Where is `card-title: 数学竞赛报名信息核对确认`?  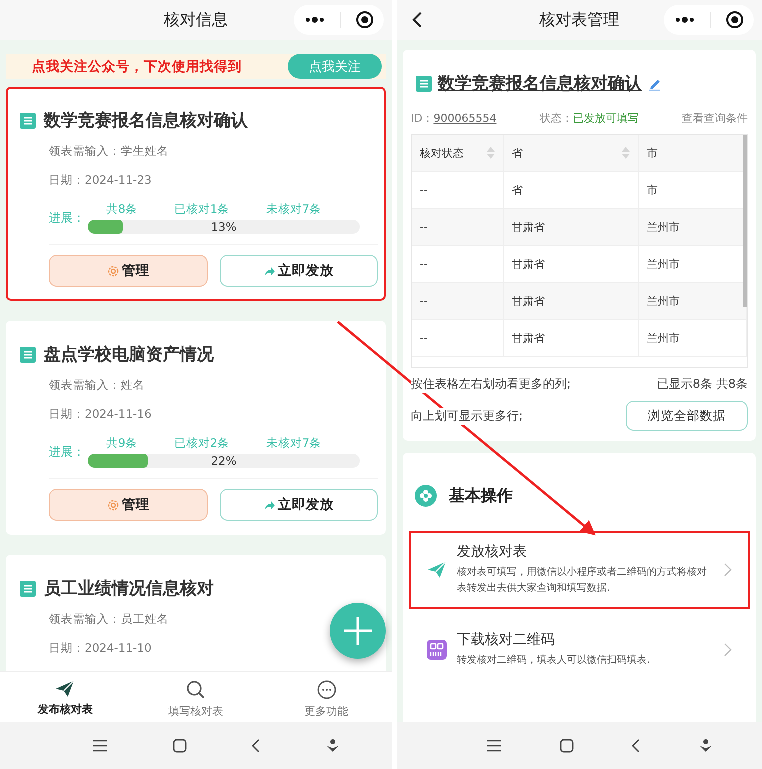
card-title: 数学竞赛报名信息核对确认 is located at coordinates (146, 121).